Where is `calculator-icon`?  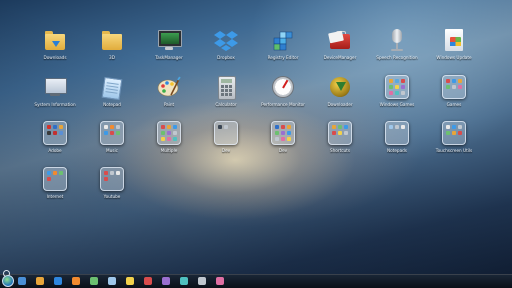 calculator-icon is located at coordinates (226, 87).